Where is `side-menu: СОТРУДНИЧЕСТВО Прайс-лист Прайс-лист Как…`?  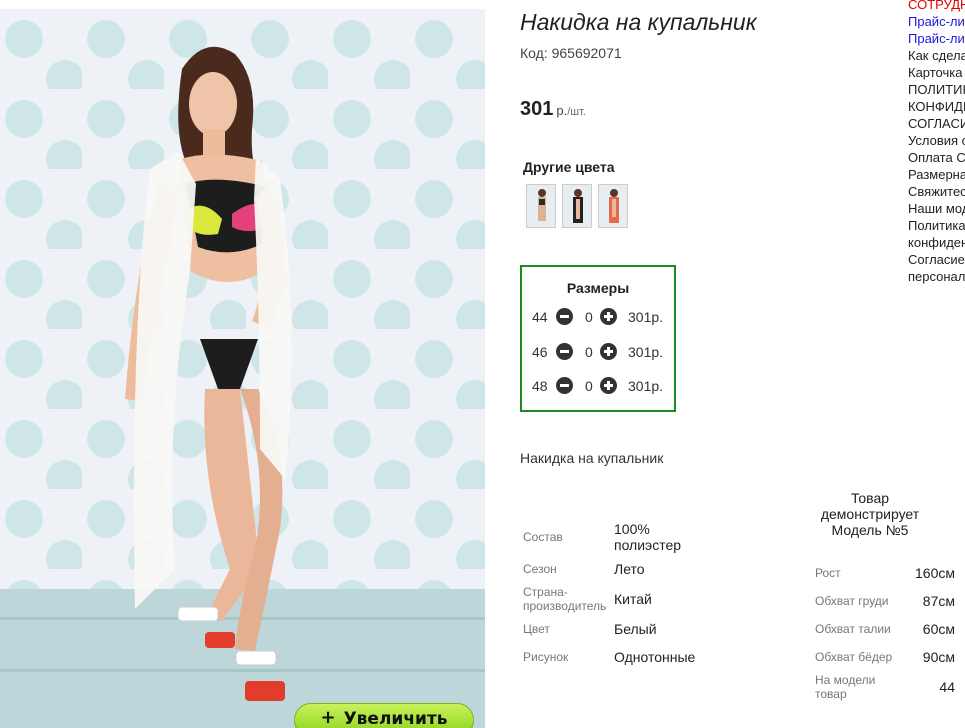 side-menu: СОТРУДНИЧЕСТВО Прайс-лист Прайс-лист Как… is located at coordinates (936, 142).